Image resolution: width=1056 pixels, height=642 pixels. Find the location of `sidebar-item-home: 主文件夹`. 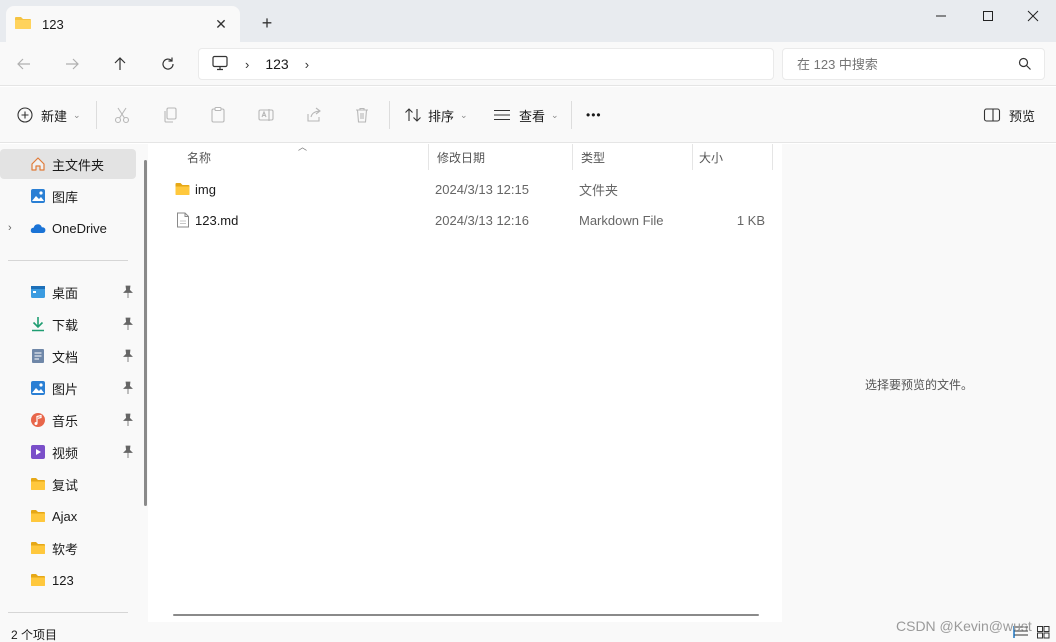

sidebar-item-home: 主文件夹 is located at coordinates (68, 164).